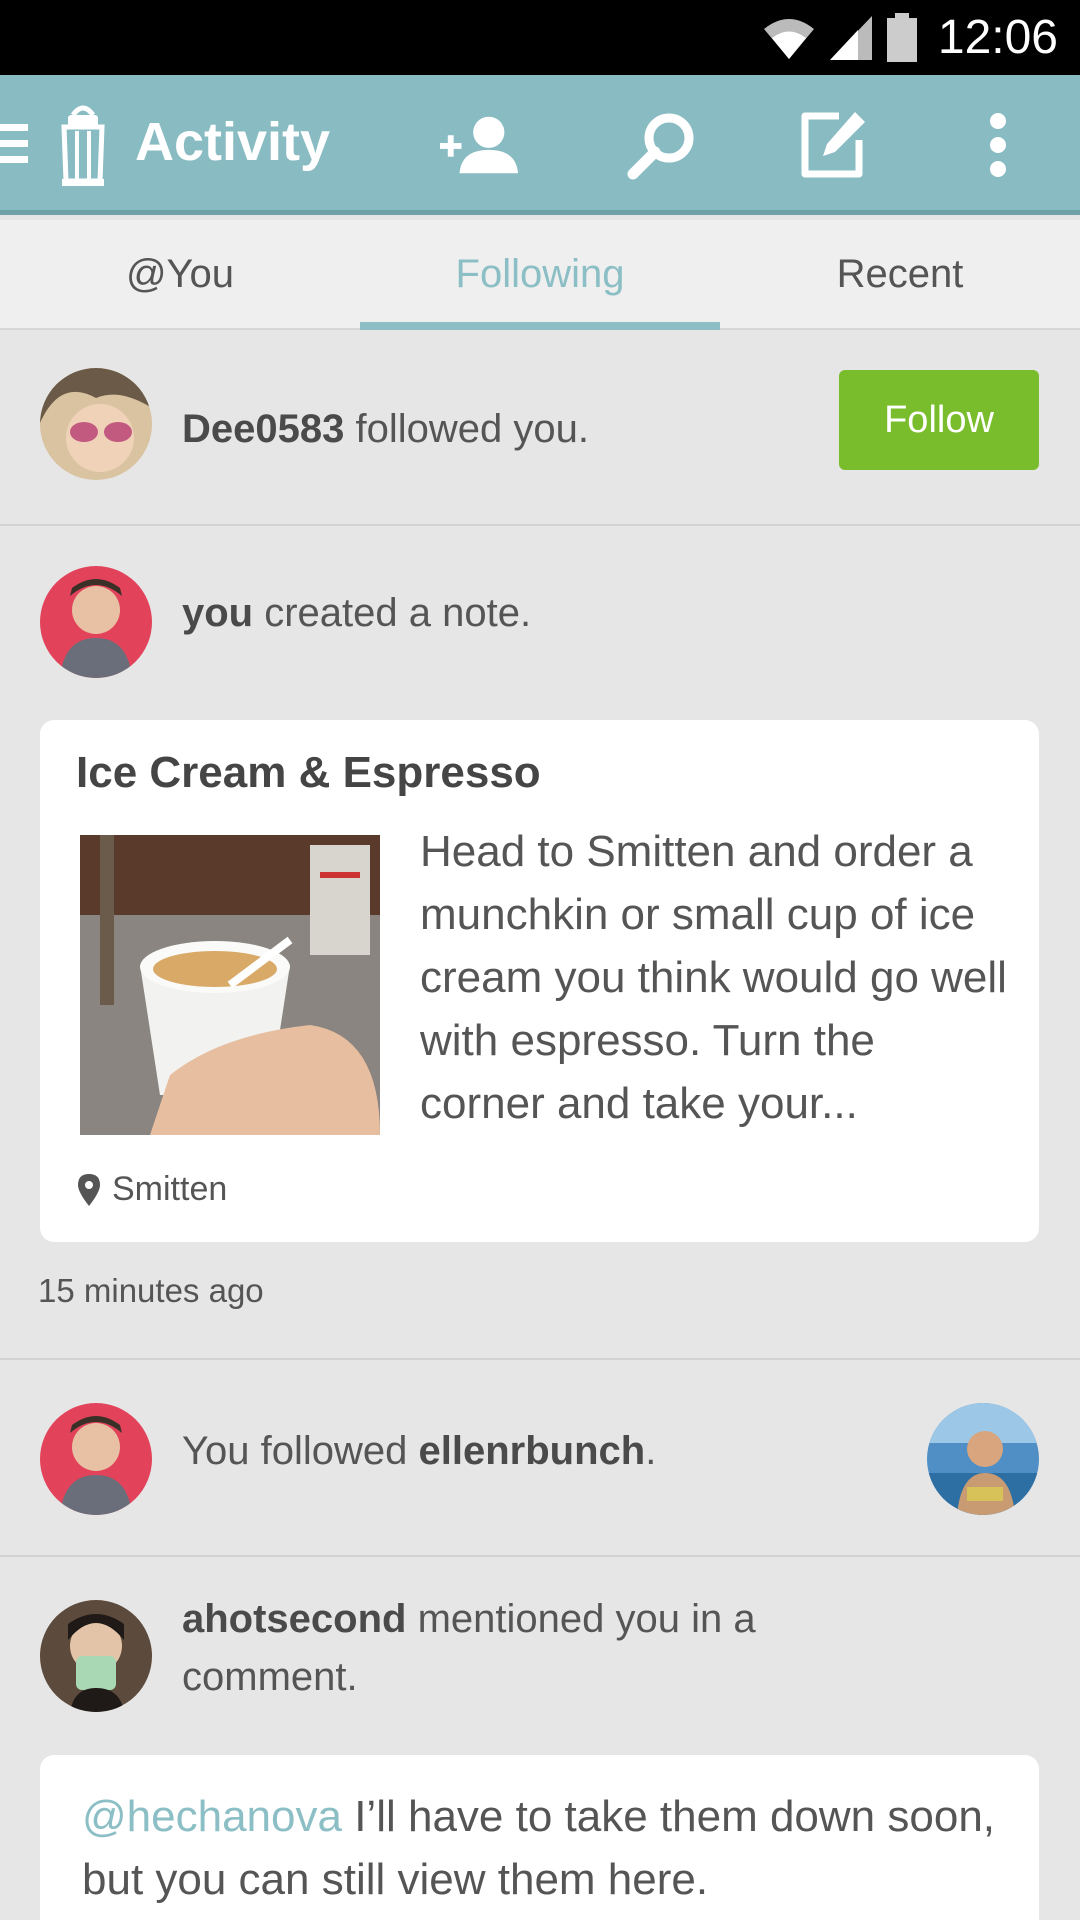 This screenshot has height=1920, width=1080. I want to click on note-title: Ice Cream & Espresso, so click(308, 772).